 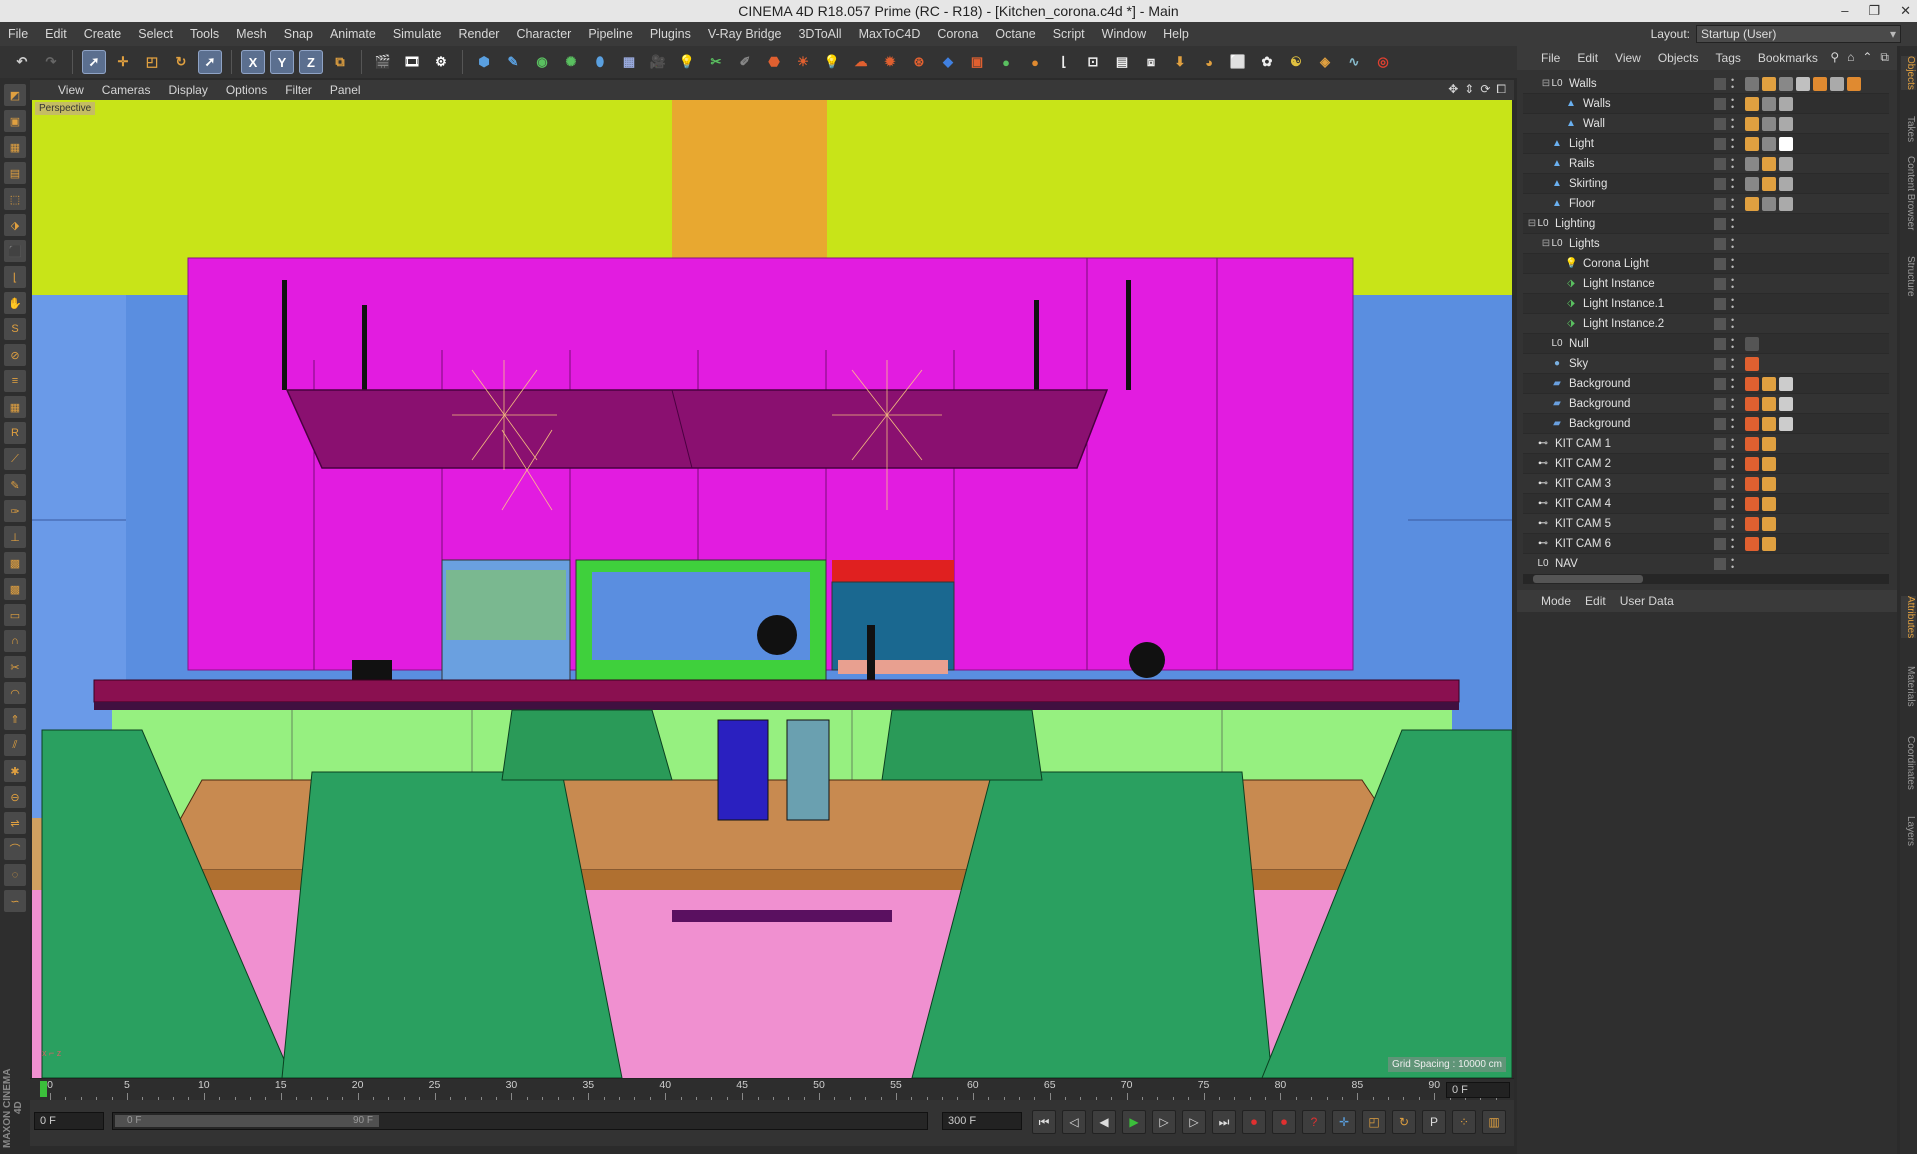 I want to click on make-editable-icon: ◩, so click(x=15, y=95).